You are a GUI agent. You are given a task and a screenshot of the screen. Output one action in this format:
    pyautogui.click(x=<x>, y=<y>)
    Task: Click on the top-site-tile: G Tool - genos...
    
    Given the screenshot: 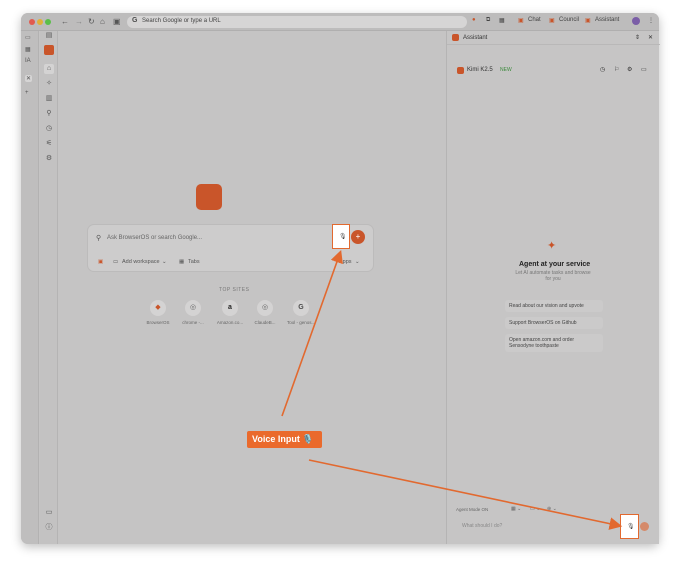 What is the action you would take?
    pyautogui.click(x=301, y=312)
    